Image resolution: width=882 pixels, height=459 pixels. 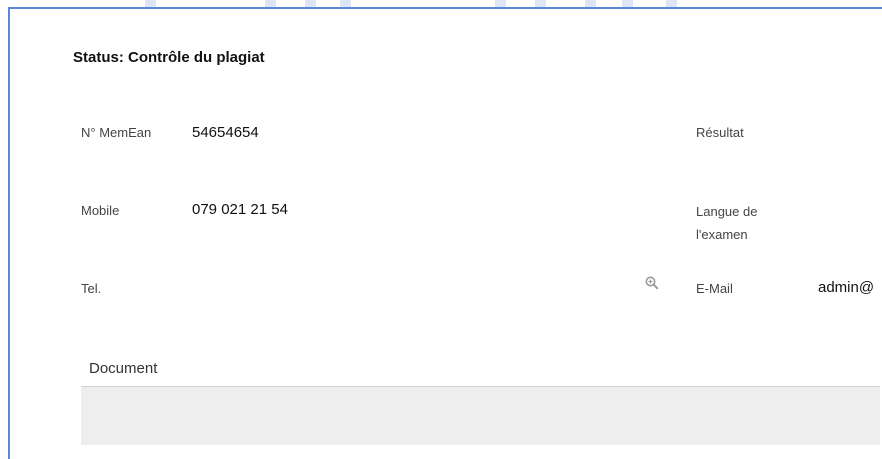 What do you see at coordinates (116, 132) in the screenshot?
I see `memean-label: N° MemEan` at bounding box center [116, 132].